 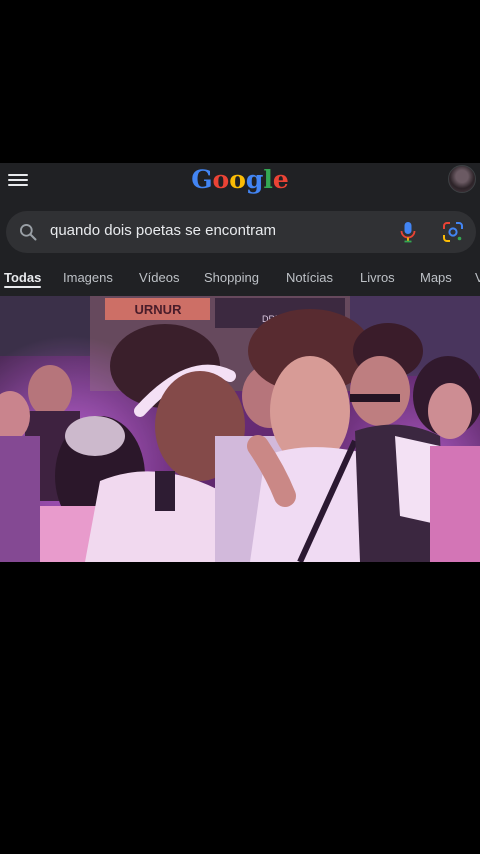 I want to click on google-lens-icon, so click(x=453, y=232).